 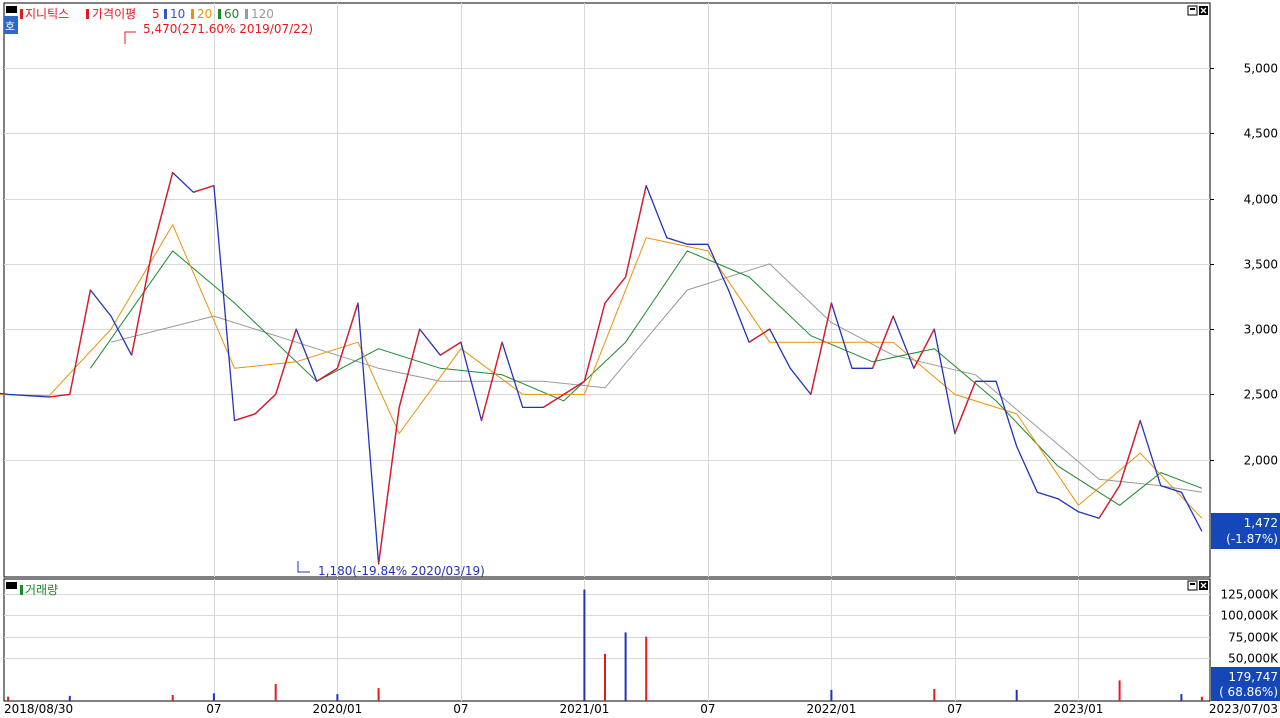 I want to click on legend-ma60: 60, so click(x=231, y=14).